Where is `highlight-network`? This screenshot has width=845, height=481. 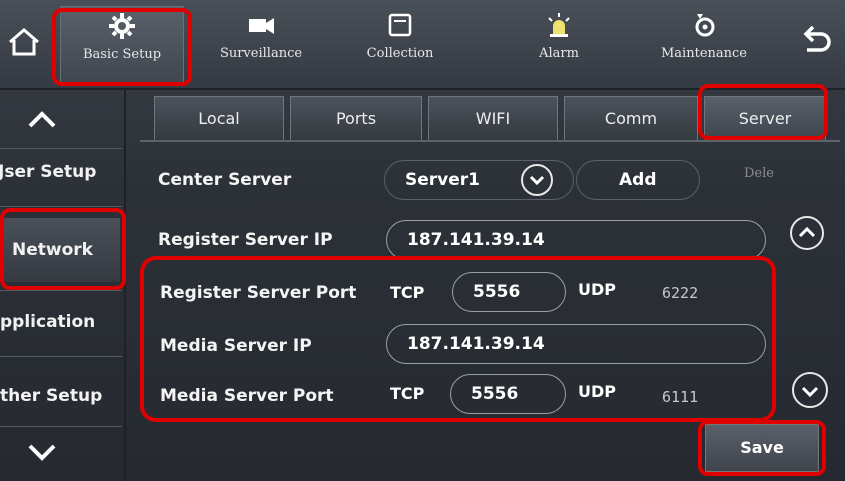 highlight-network is located at coordinates (63, 249).